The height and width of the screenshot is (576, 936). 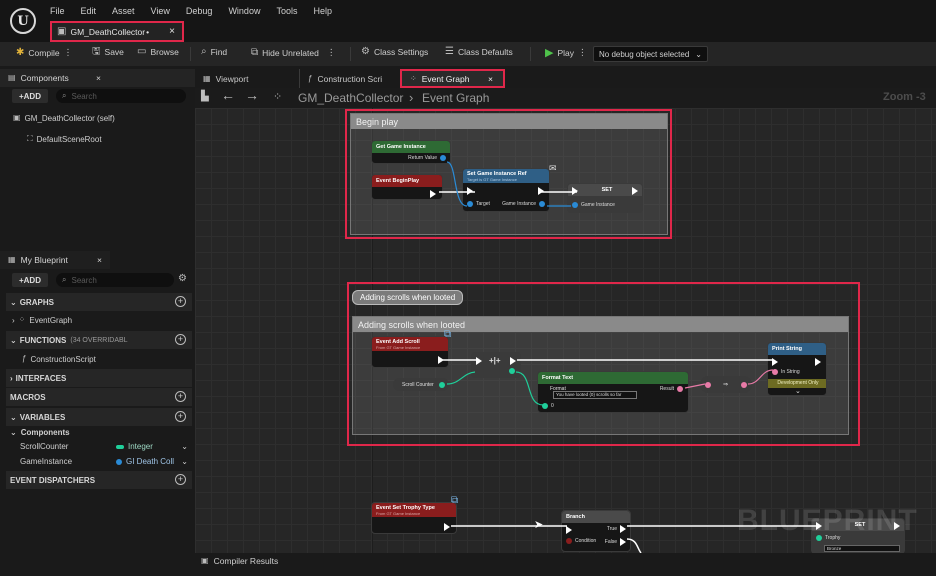 I want to click on variable-item-gameinstance: GameInstance GI Death Coll ⌄, so click(x=106, y=461).